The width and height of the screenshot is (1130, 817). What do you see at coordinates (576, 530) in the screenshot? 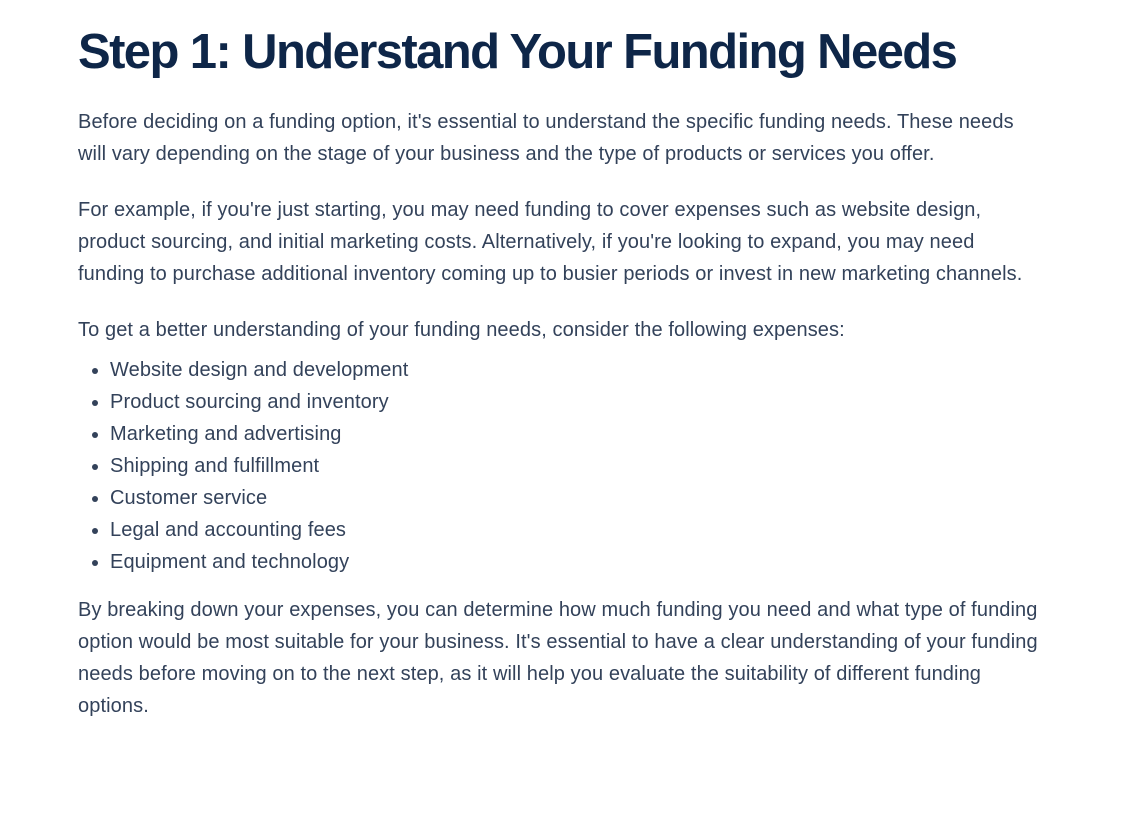
I see `list-item: Legal and accounting fees` at bounding box center [576, 530].